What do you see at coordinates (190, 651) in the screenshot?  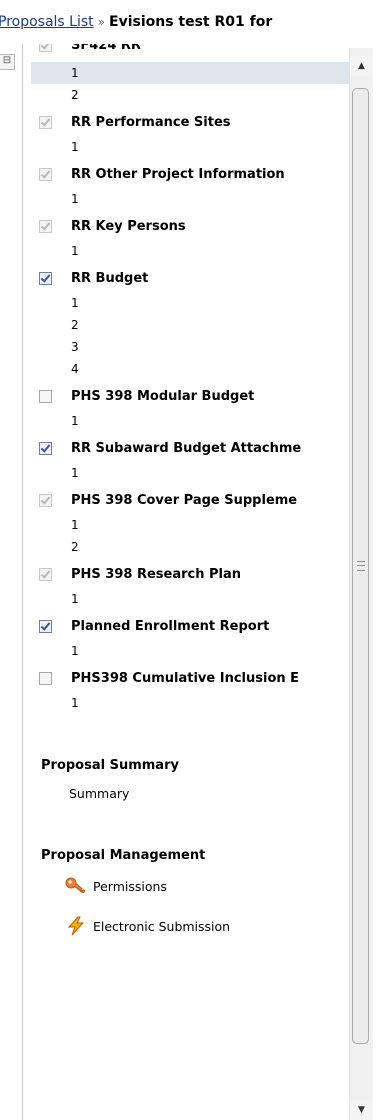 I see `form-item-planned-enrollment-report-1: 1` at bounding box center [190, 651].